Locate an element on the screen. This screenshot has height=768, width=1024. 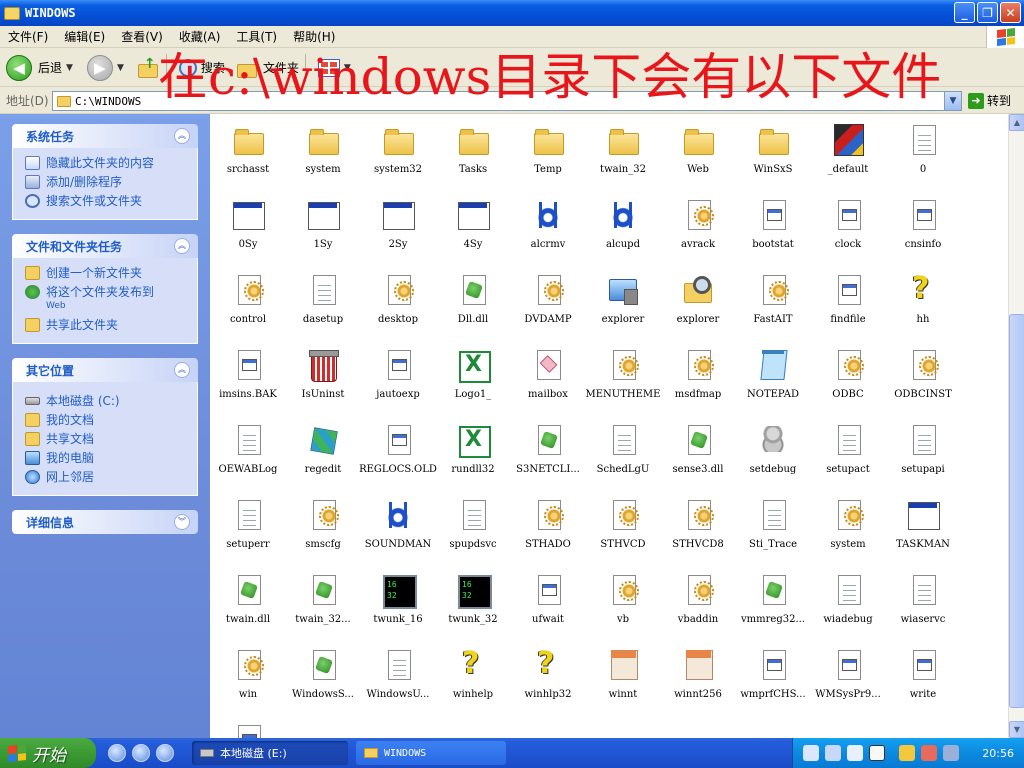
file-item: dasetup is located at coordinates (323, 305).